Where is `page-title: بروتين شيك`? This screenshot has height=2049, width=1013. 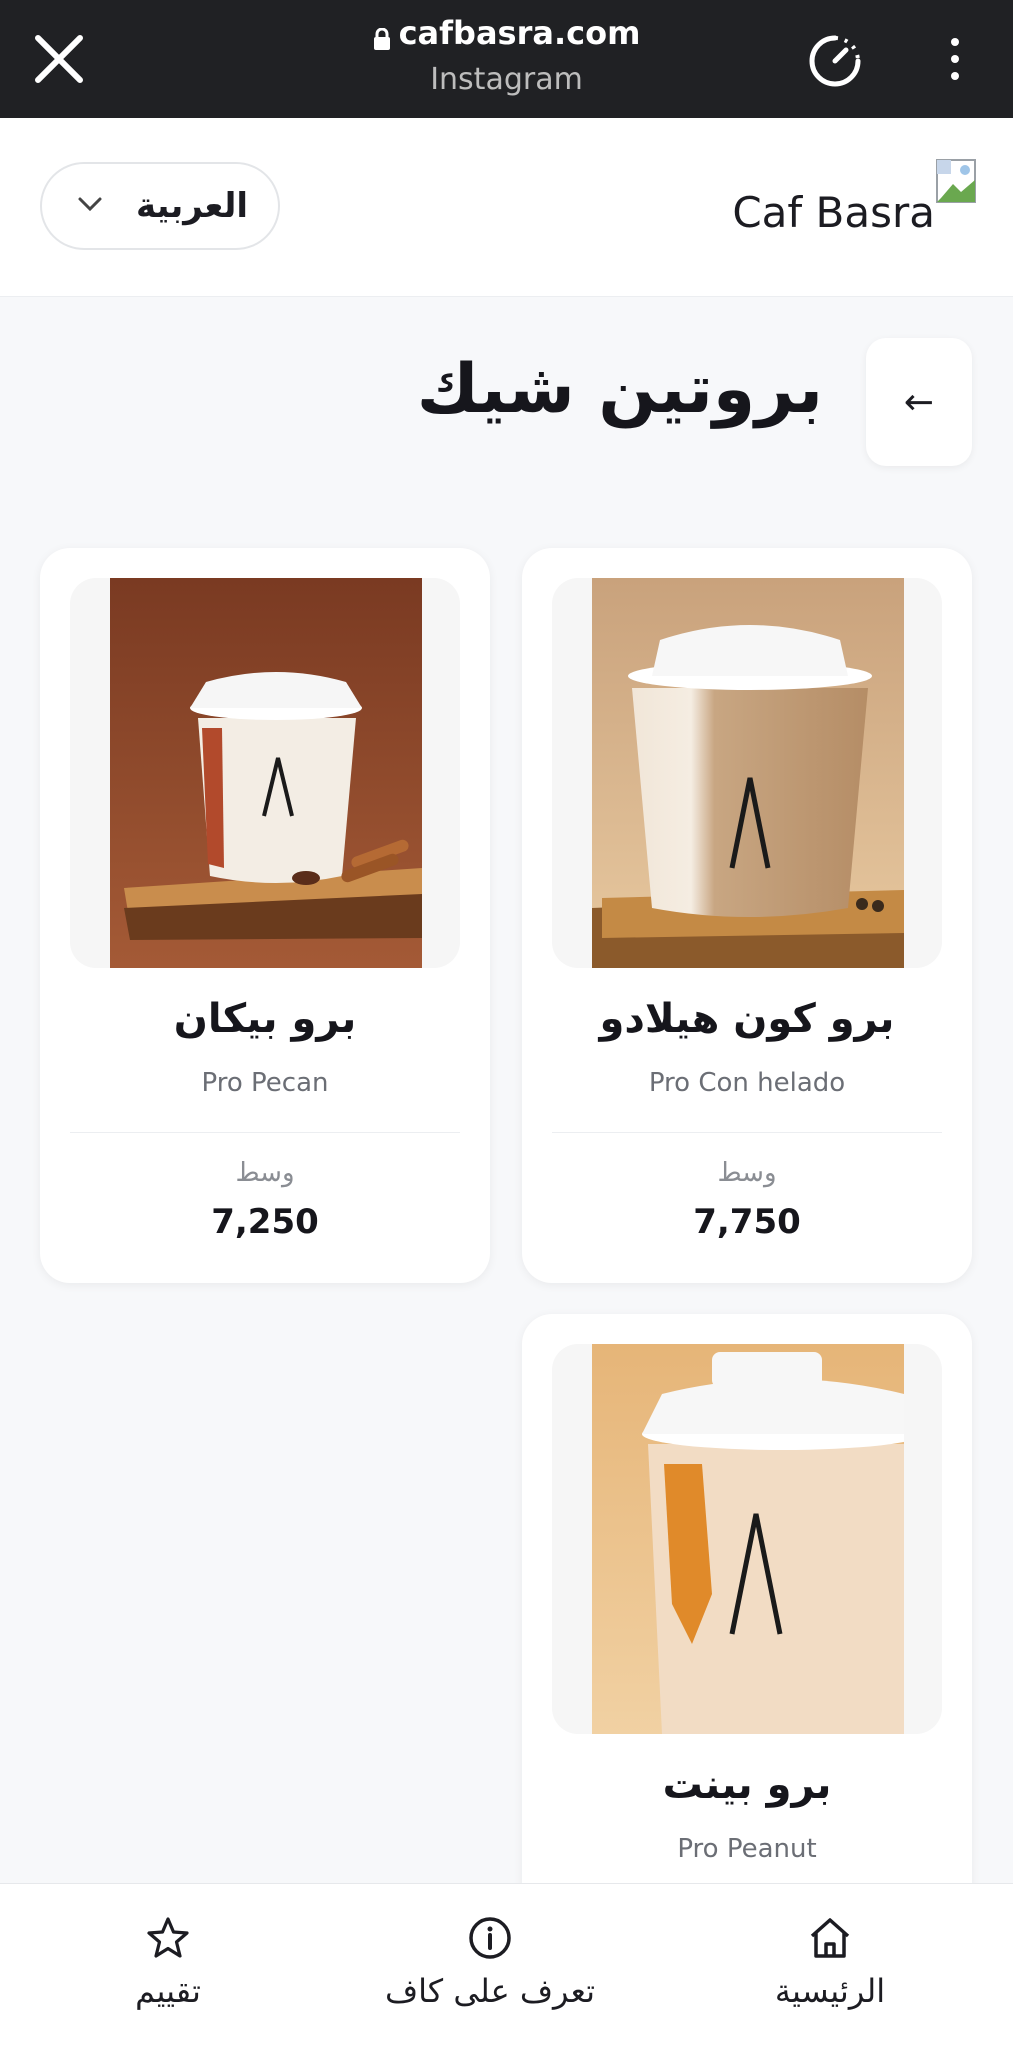
page-title: بروتين شيك is located at coordinates (619, 389).